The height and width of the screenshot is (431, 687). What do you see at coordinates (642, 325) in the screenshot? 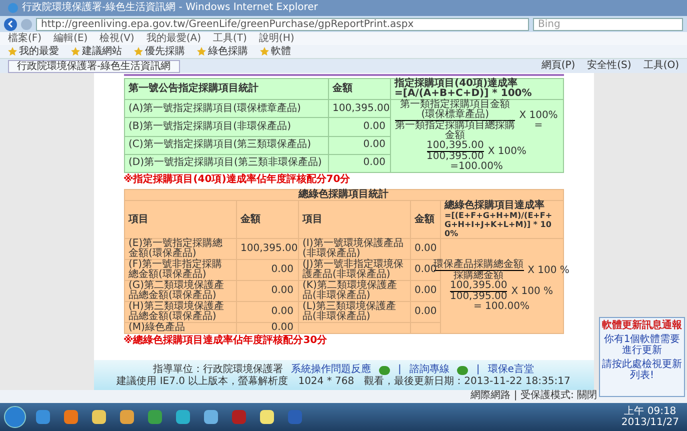
I see `popup-title: 軟體更新訊息通報` at bounding box center [642, 325].